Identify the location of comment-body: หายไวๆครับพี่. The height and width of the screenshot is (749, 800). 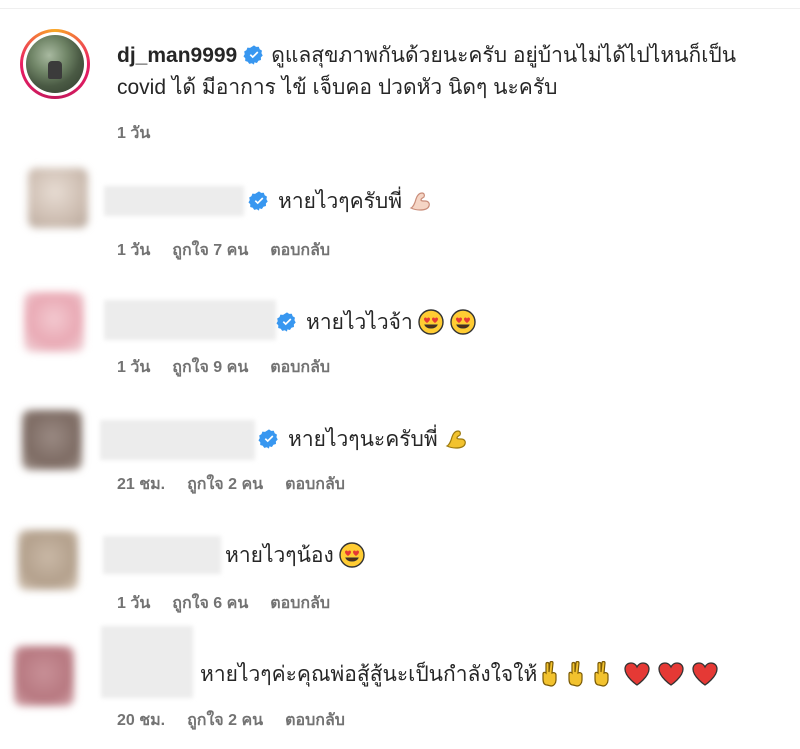
(340, 201).